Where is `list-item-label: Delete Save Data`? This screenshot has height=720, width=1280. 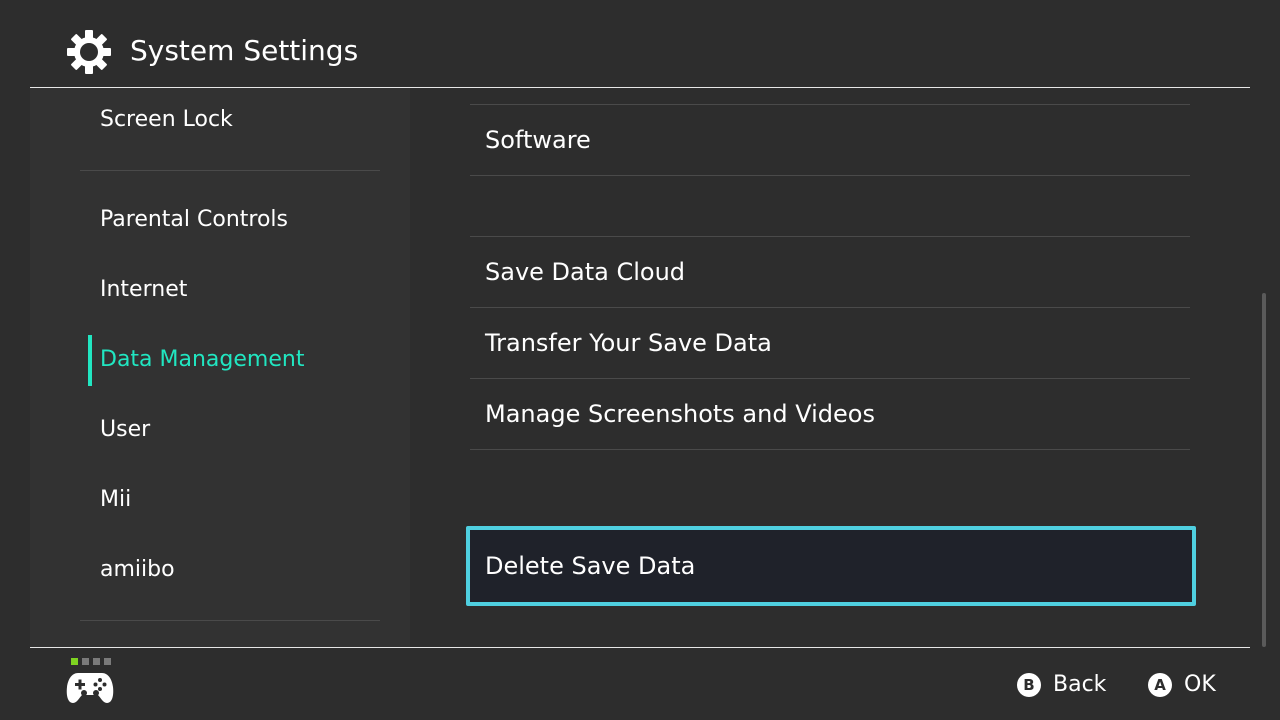
list-item-label: Delete Save Data is located at coordinates (590, 566).